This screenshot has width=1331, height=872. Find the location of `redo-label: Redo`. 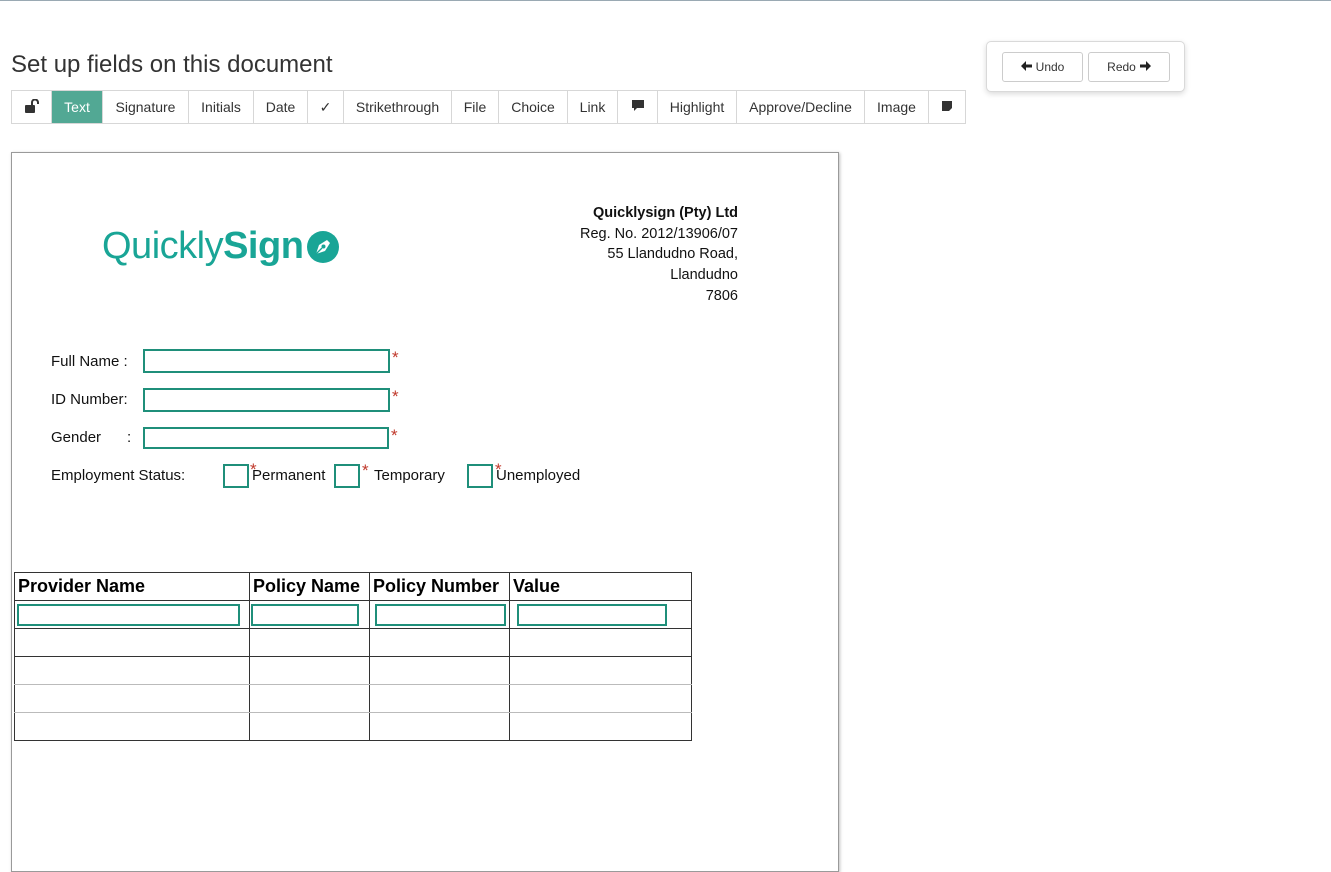

redo-label: Redo is located at coordinates (1121, 67).